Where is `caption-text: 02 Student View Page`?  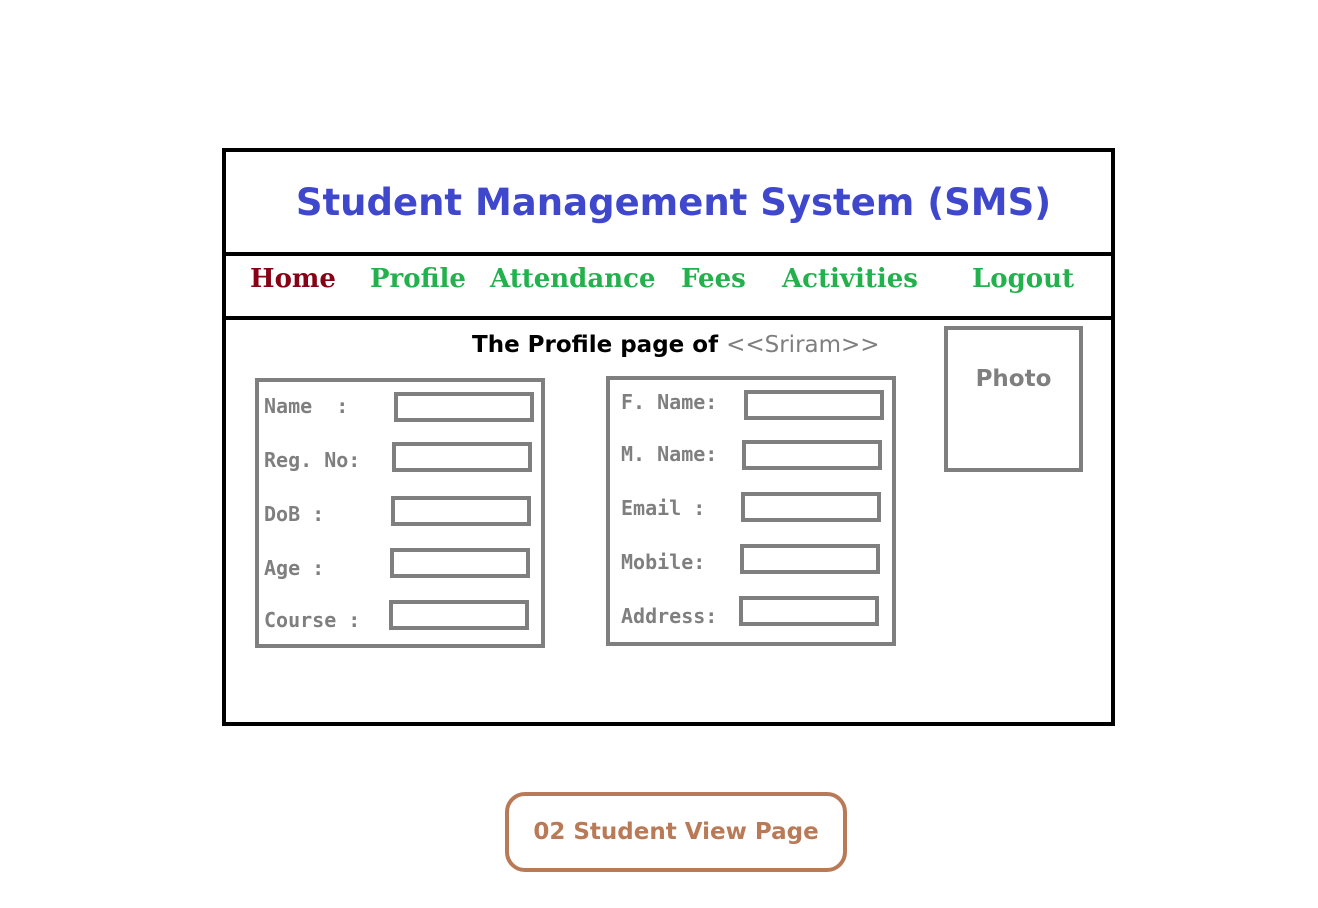 caption-text: 02 Student View Page is located at coordinates (676, 832).